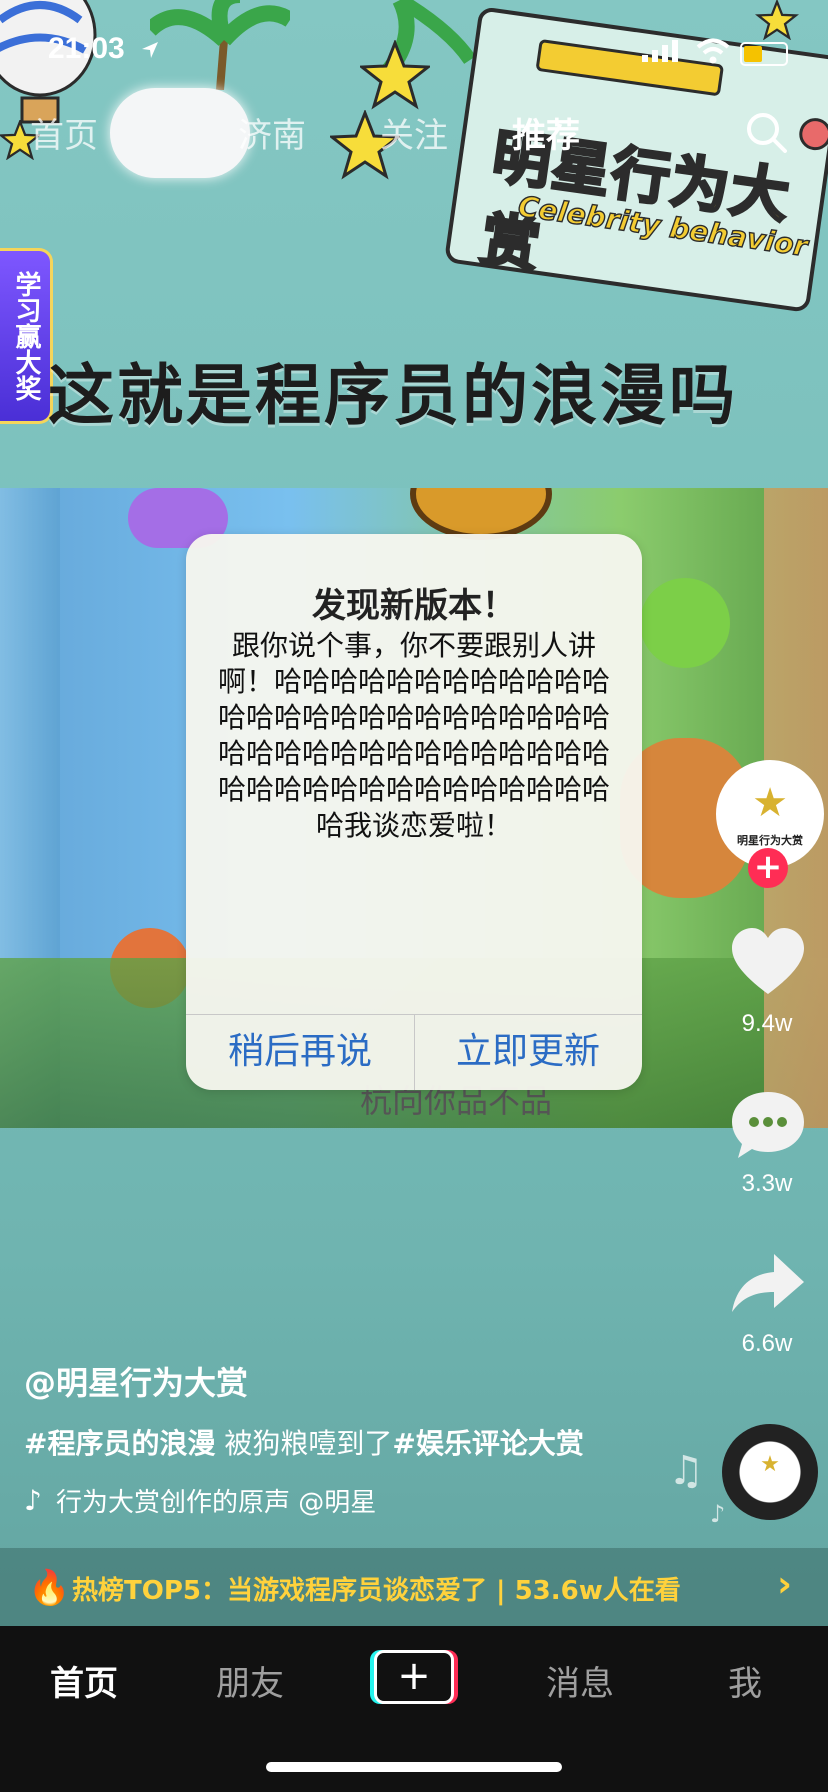 The height and width of the screenshot is (1792, 828). What do you see at coordinates (767, 1343) in the screenshot?
I see `share-count: 6.6w` at bounding box center [767, 1343].